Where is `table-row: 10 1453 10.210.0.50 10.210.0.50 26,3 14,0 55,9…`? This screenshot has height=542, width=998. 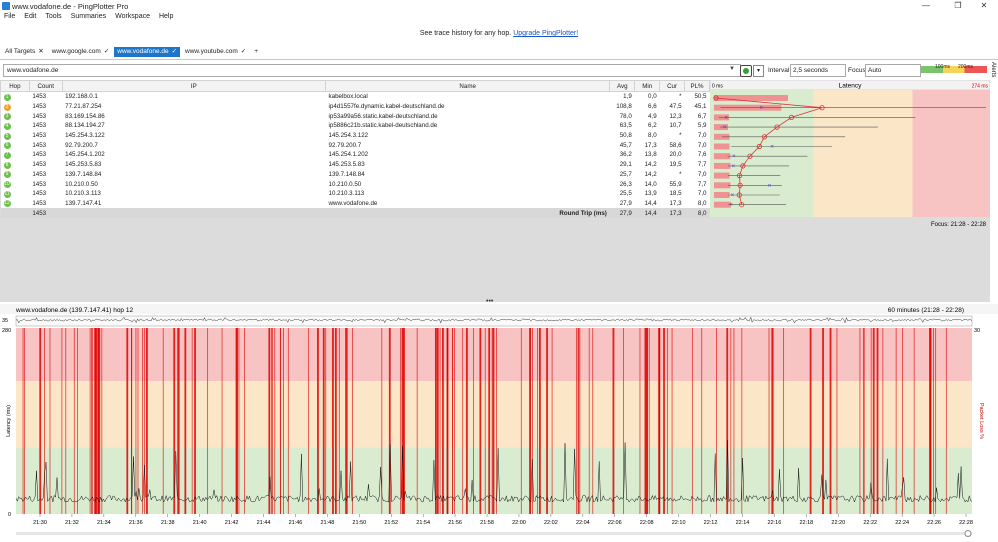 table-row: 10 1453 10.210.0.50 10.210.0.50 26,3 14,0 55,9… is located at coordinates (355, 184).